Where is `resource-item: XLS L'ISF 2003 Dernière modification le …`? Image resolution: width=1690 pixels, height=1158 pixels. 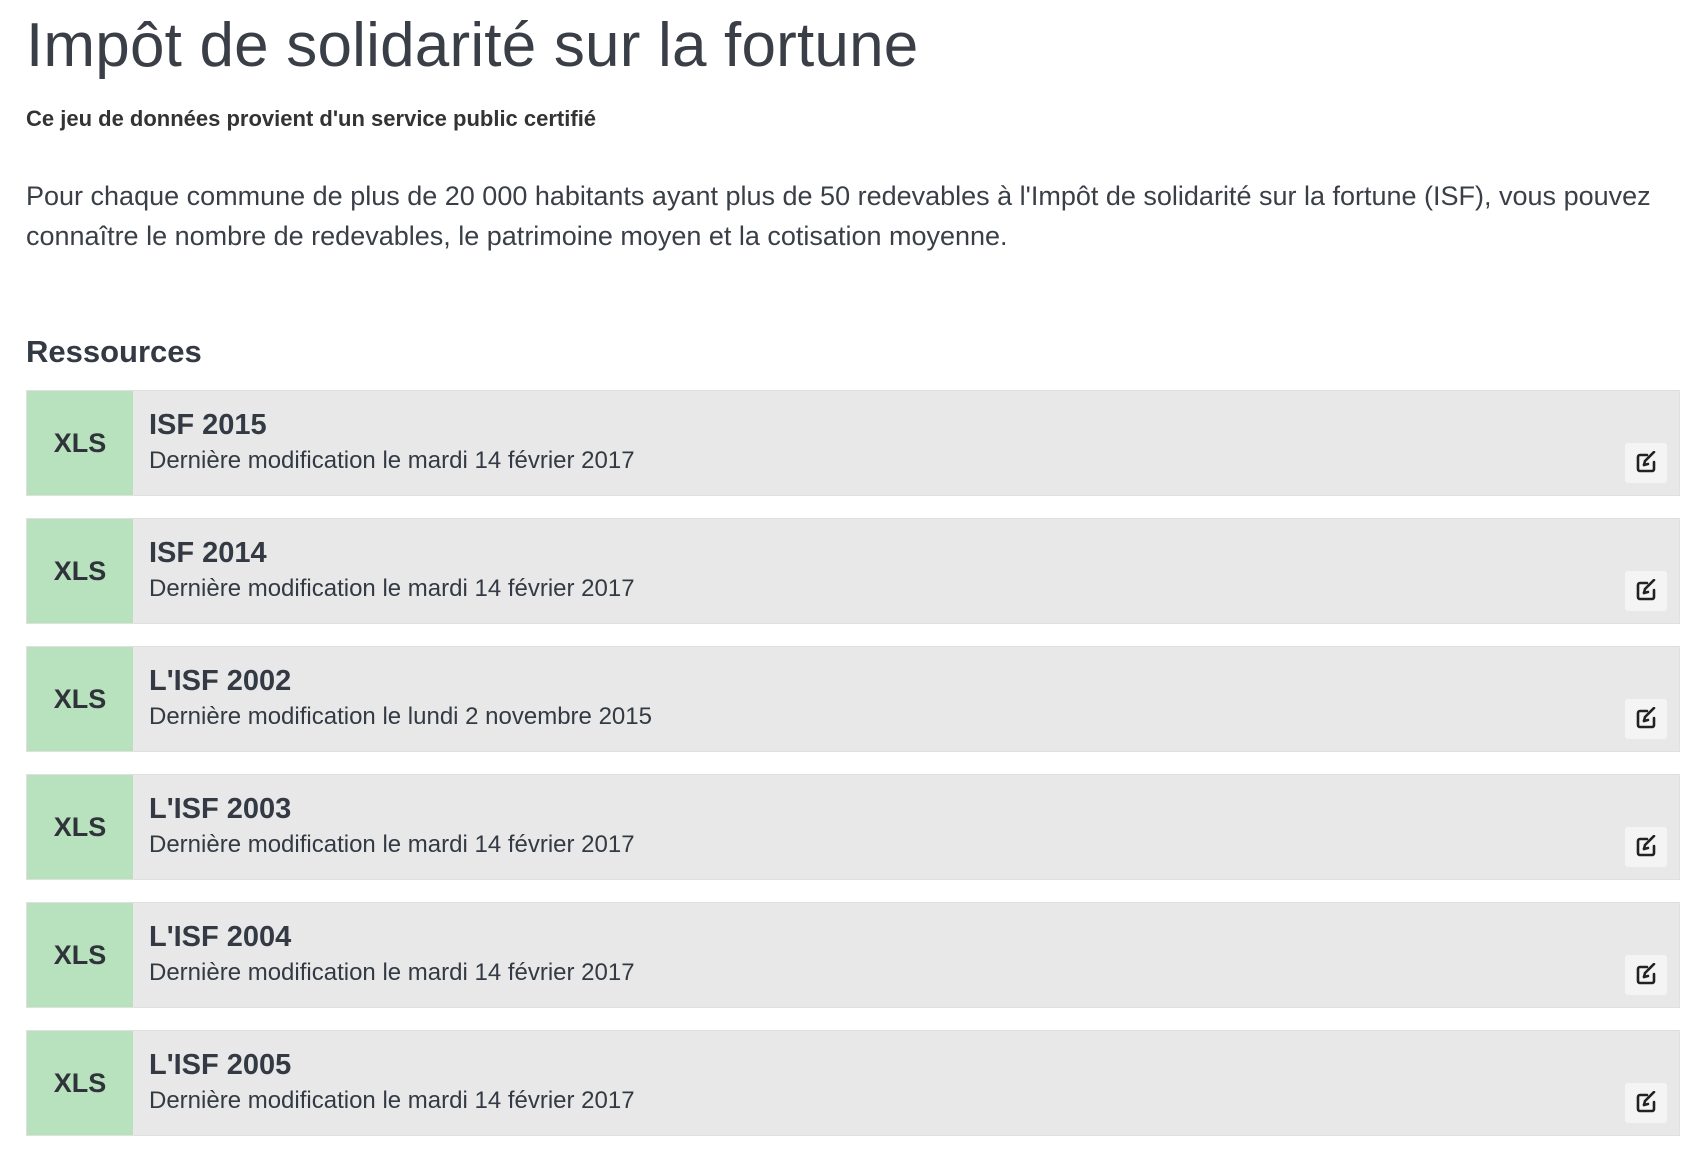 resource-item: XLS L'ISF 2003 Dernière modification le … is located at coordinates (853, 827).